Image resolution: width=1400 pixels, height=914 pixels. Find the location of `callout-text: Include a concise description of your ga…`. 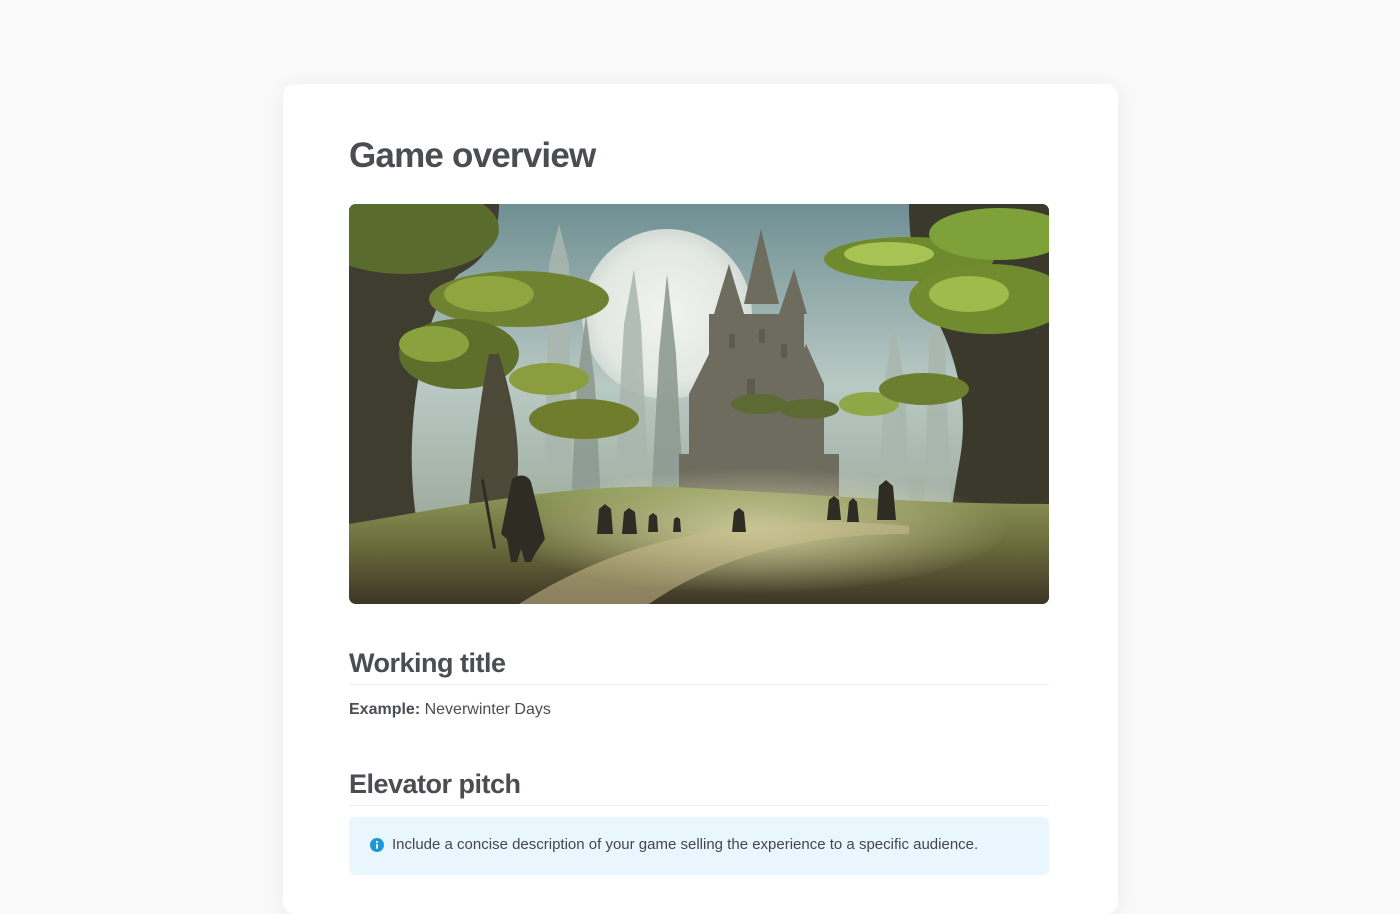

callout-text: Include a concise description of your ga… is located at coordinates (685, 844).